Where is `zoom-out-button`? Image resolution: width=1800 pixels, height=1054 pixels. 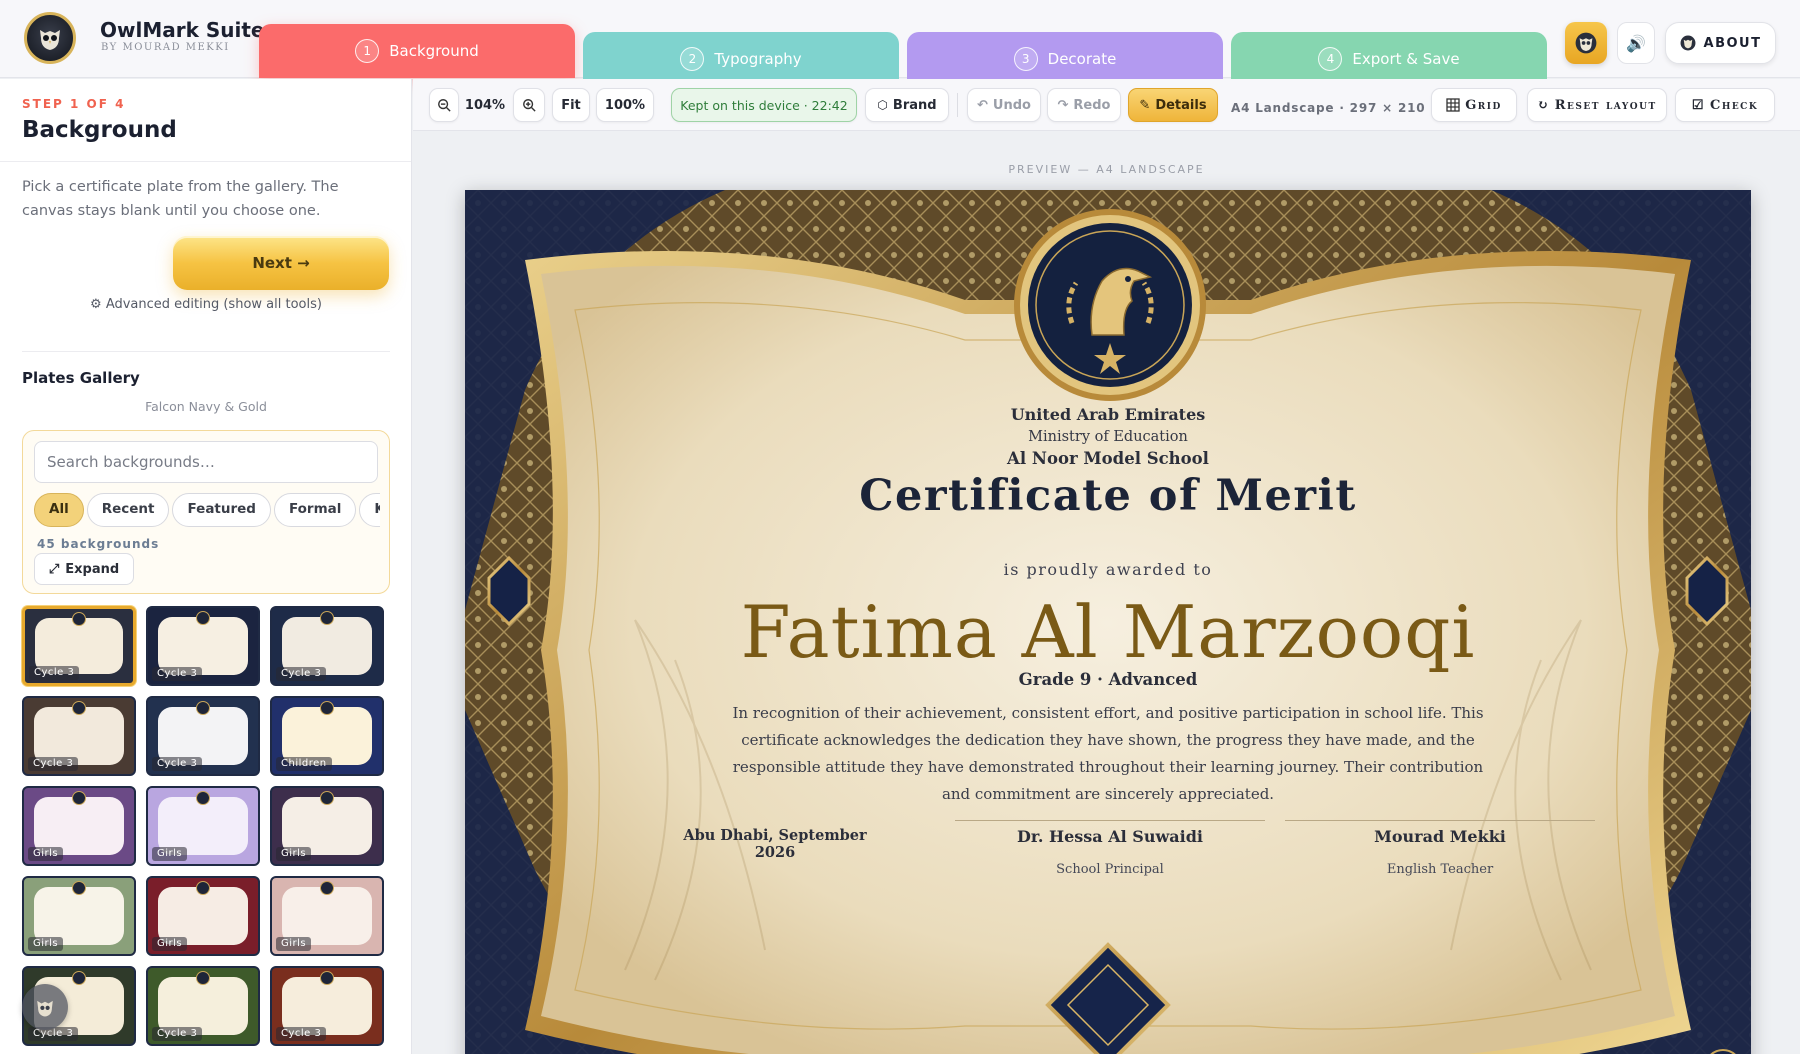
zoom-out-button is located at coordinates (444, 105).